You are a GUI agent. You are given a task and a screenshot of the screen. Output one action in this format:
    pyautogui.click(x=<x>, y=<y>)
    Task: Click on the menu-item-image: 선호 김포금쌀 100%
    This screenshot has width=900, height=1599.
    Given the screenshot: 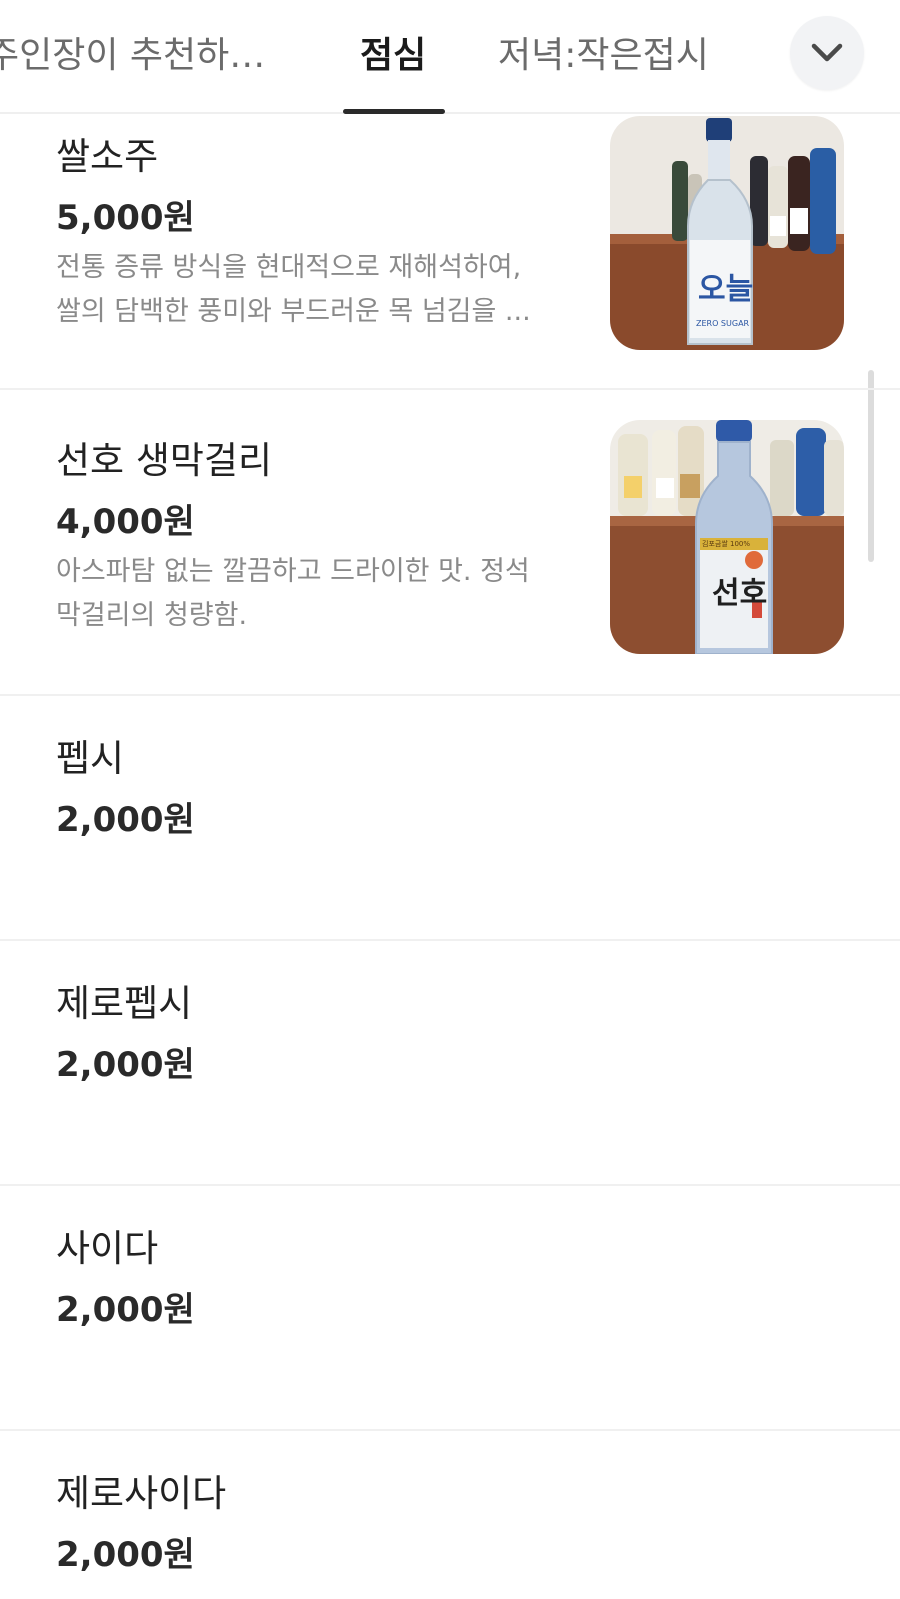 What is the action you would take?
    pyautogui.click(x=727, y=537)
    